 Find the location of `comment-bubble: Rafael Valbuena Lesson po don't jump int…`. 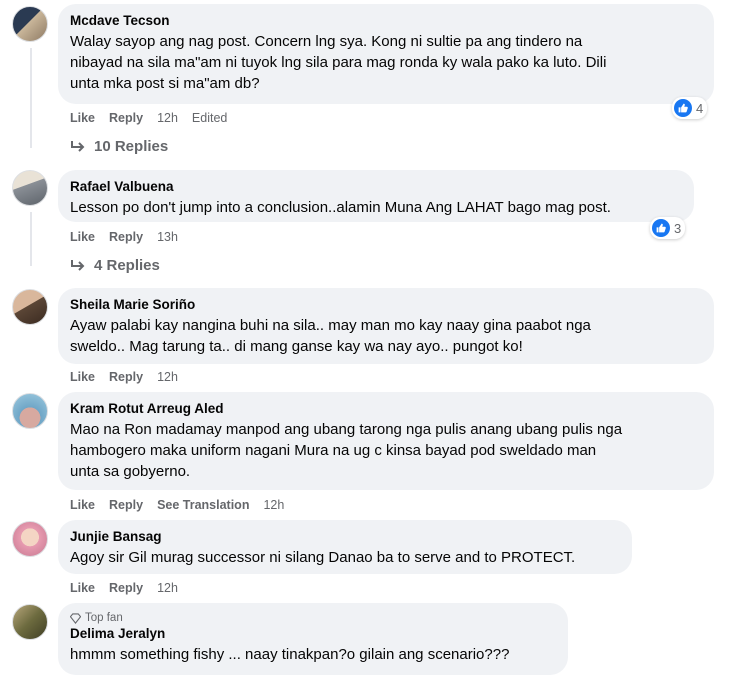

comment-bubble: Rafael Valbuena Lesson po don't jump int… is located at coordinates (376, 196).